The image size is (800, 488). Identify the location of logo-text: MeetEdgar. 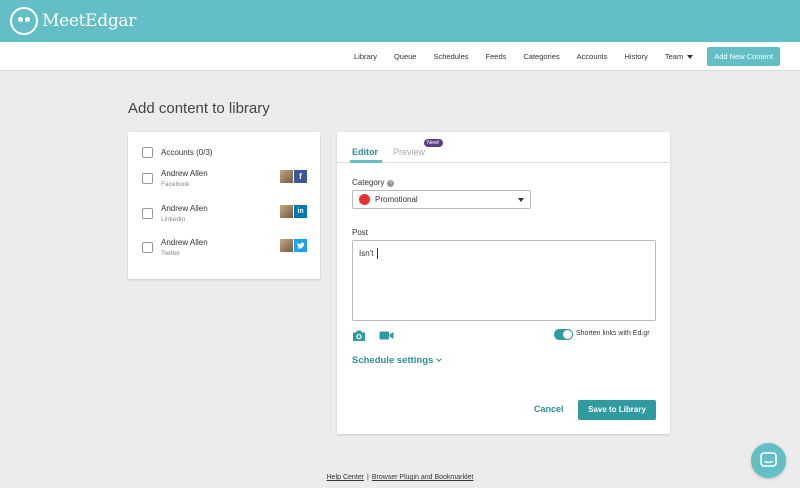
(89, 21).